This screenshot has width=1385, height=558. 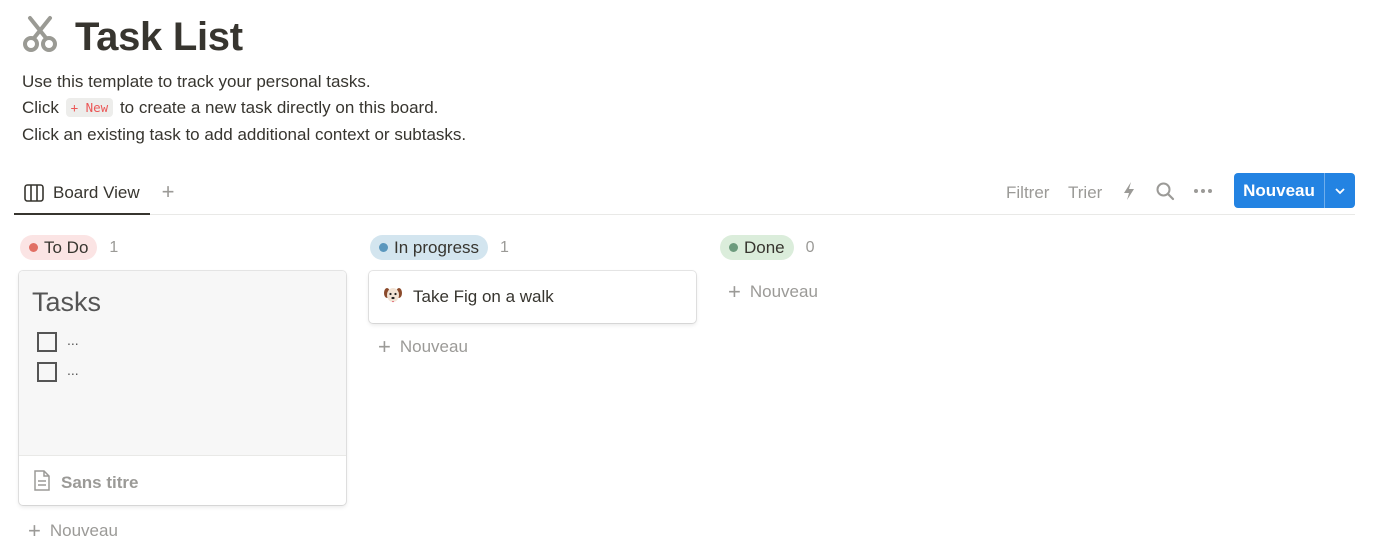 I want to click on chevron-down-icon, so click(x=1340, y=190).